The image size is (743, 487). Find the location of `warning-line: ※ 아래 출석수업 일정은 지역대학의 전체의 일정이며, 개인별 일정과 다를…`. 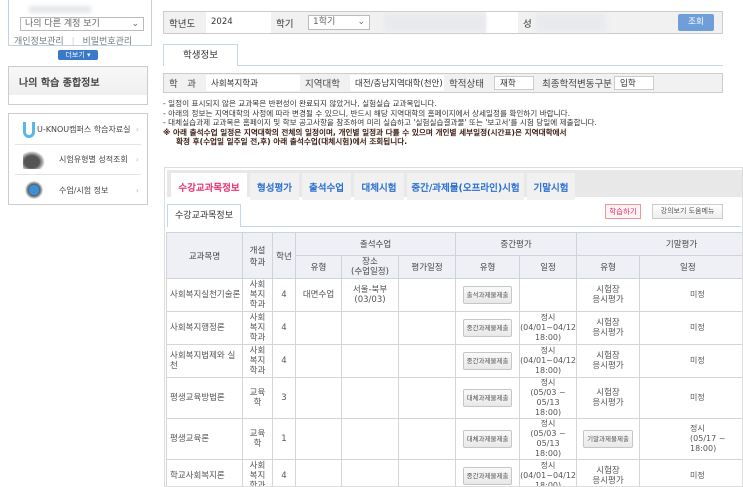

warning-line: ※ 아래 출석수업 일정은 지역대학의 전체의 일정이며, 개인별 일정과 다를… is located at coordinates (453, 133).